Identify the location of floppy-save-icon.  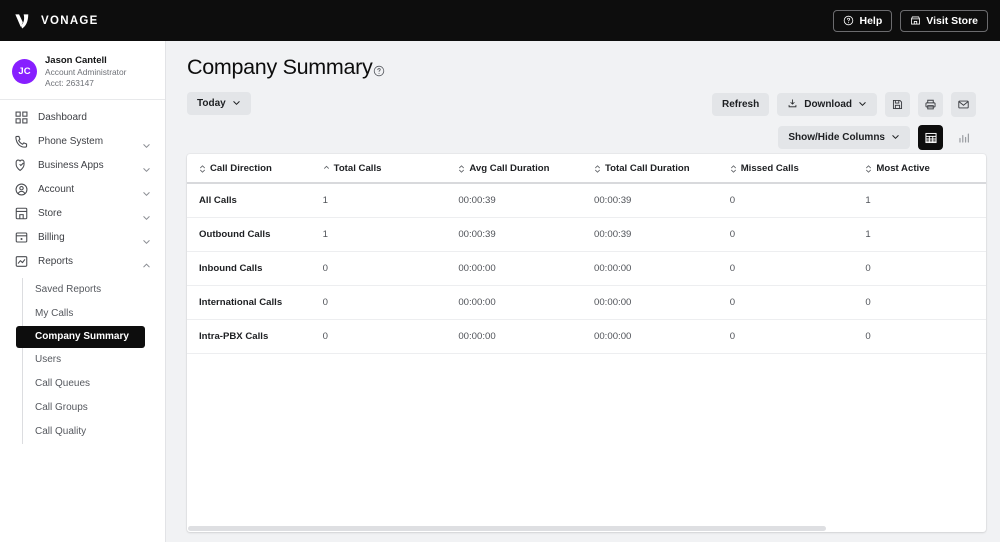
(897, 104).